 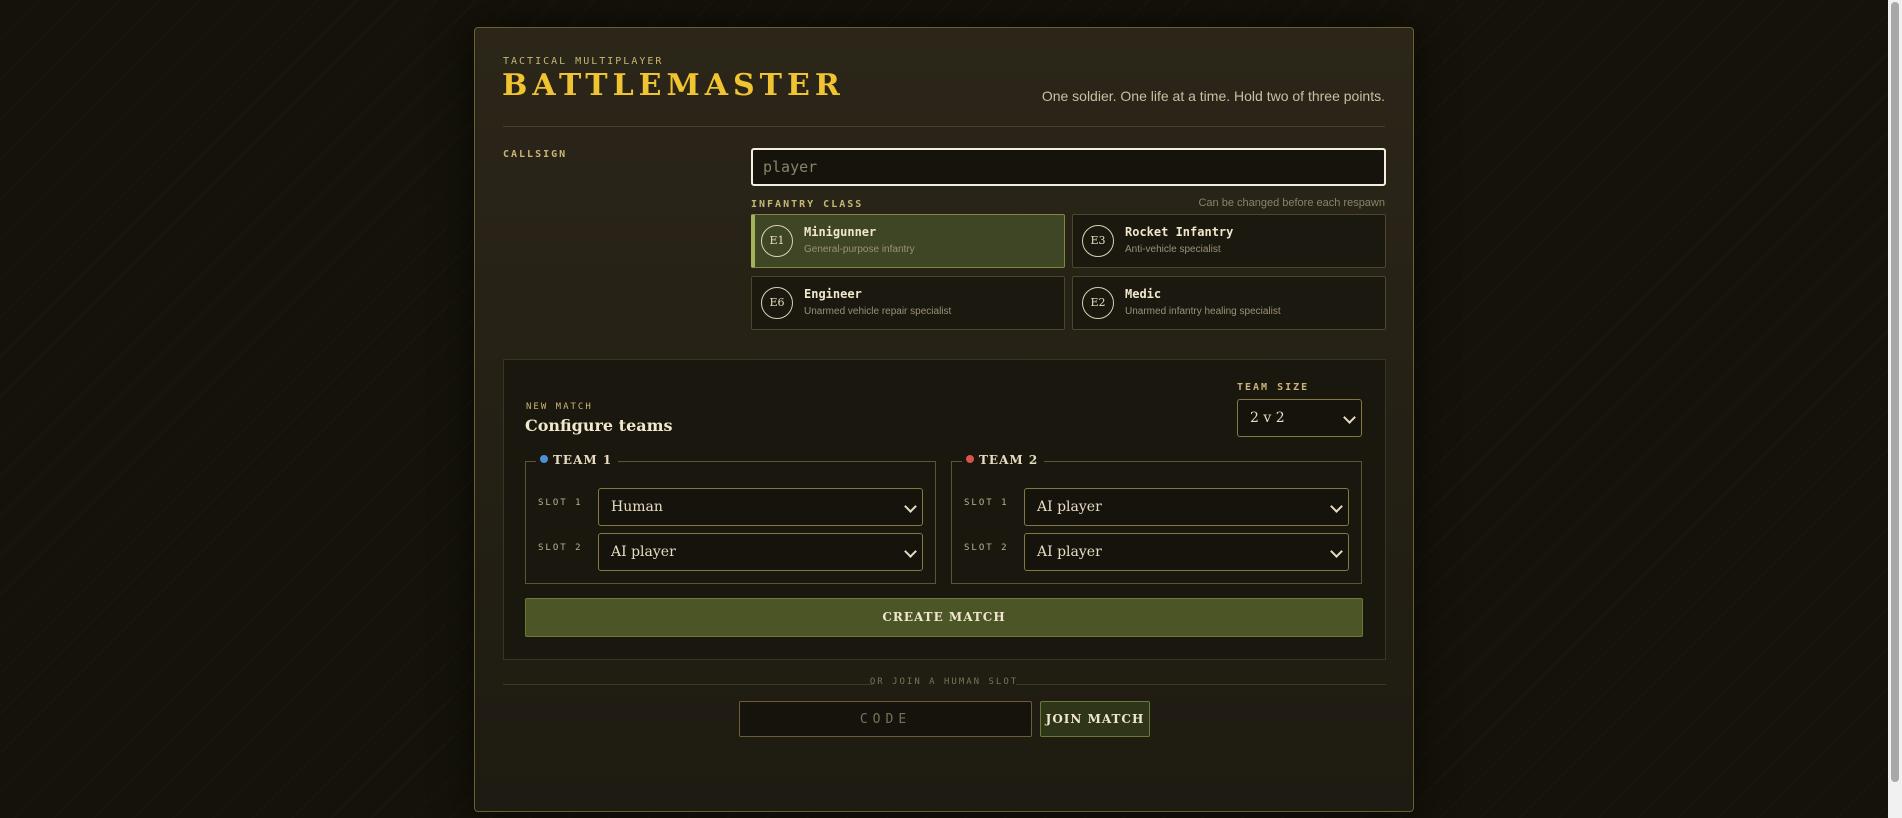 I want to click on team-1-dot-icon, so click(x=544, y=459).